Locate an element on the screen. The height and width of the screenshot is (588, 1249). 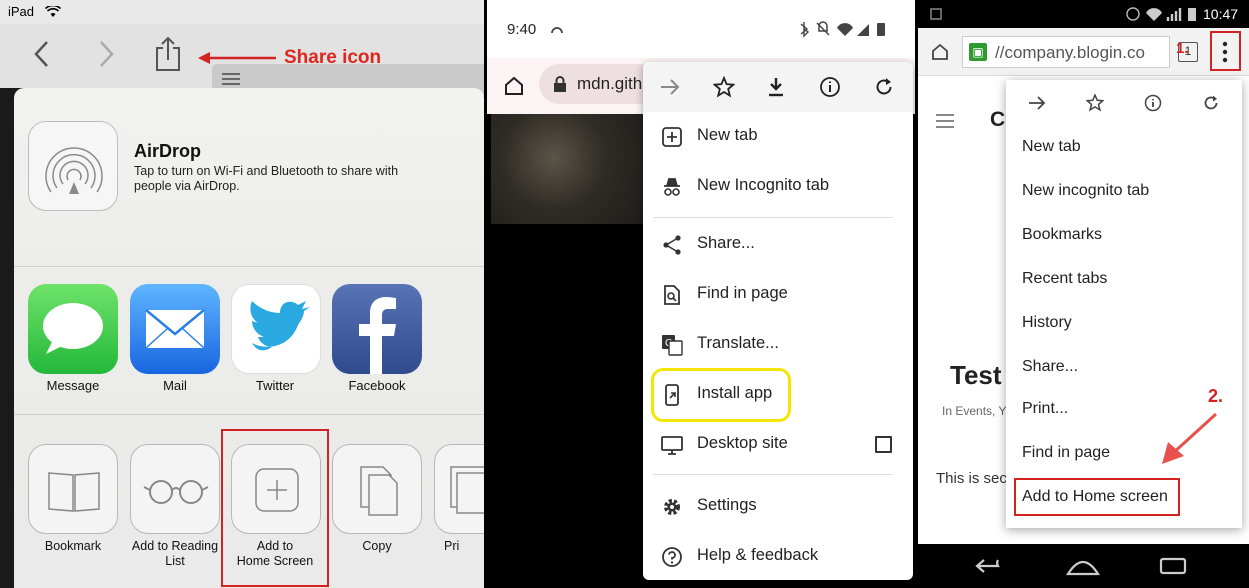
desktop-site-checkbox is located at coordinates (883, 444).